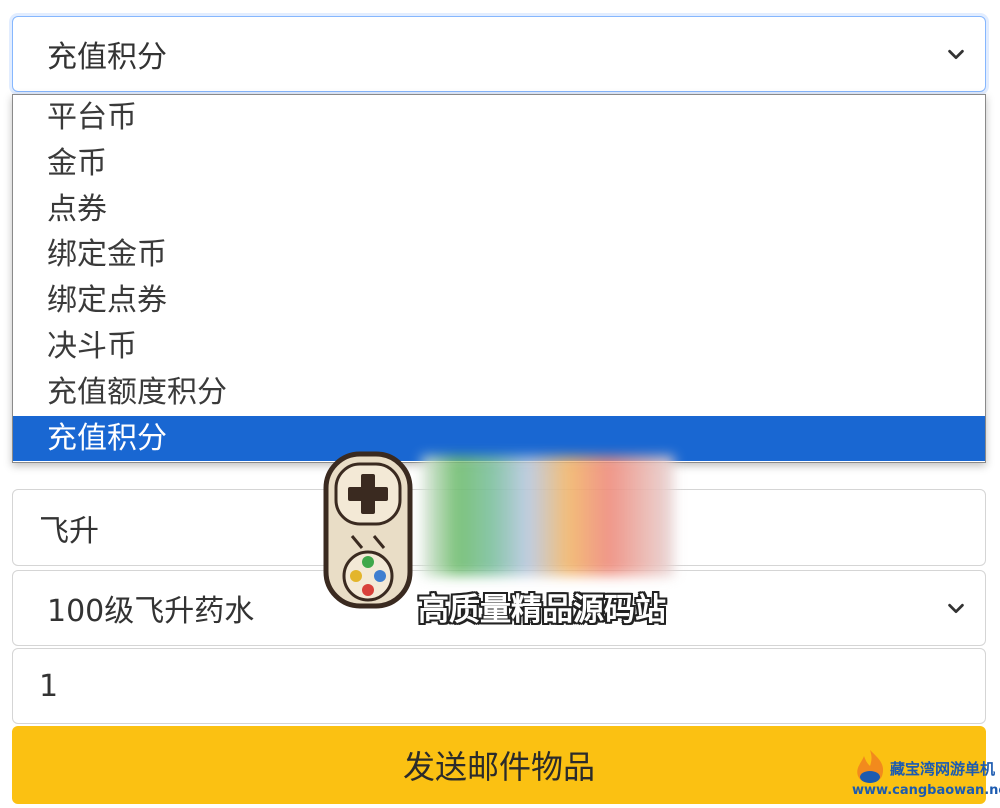 Image resolution: width=1000 pixels, height=808 pixels. Describe the element at coordinates (499, 255) in the screenshot. I see `option-bound-gold: 绑定金币` at that location.